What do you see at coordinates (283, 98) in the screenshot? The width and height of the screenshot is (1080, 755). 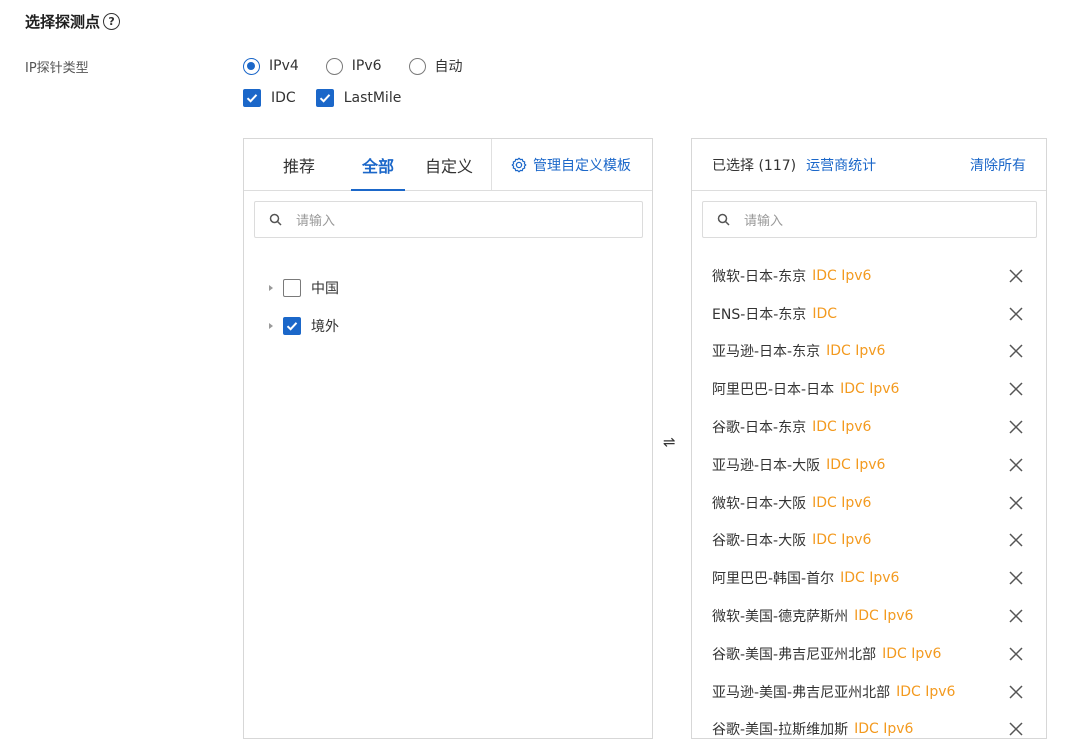 I see `checkbox-label: IDC` at bounding box center [283, 98].